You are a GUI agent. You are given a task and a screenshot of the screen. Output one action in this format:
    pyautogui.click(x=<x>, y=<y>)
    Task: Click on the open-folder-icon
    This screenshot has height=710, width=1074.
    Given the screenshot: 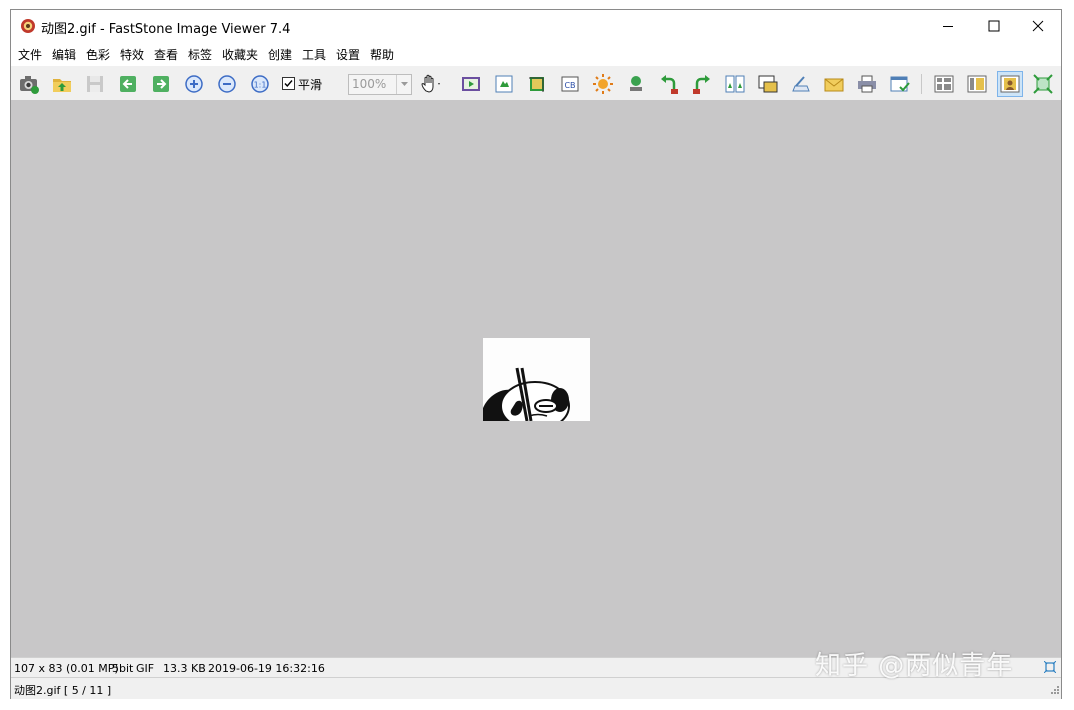 What is the action you would take?
    pyautogui.click(x=62, y=84)
    